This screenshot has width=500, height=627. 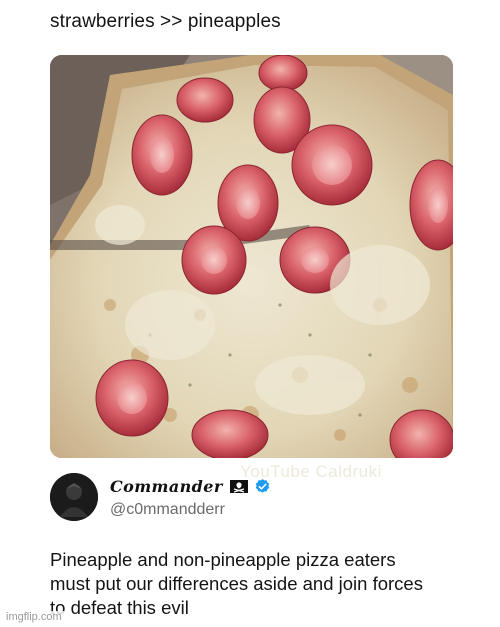 What do you see at coordinates (34, 617) in the screenshot?
I see `imgflip-watermark: imgflip.com` at bounding box center [34, 617].